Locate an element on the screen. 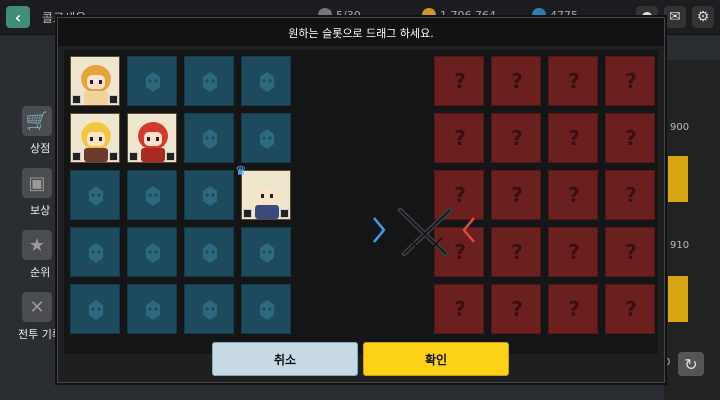  hero-slot-blonde-mage is located at coordinates (95, 138).